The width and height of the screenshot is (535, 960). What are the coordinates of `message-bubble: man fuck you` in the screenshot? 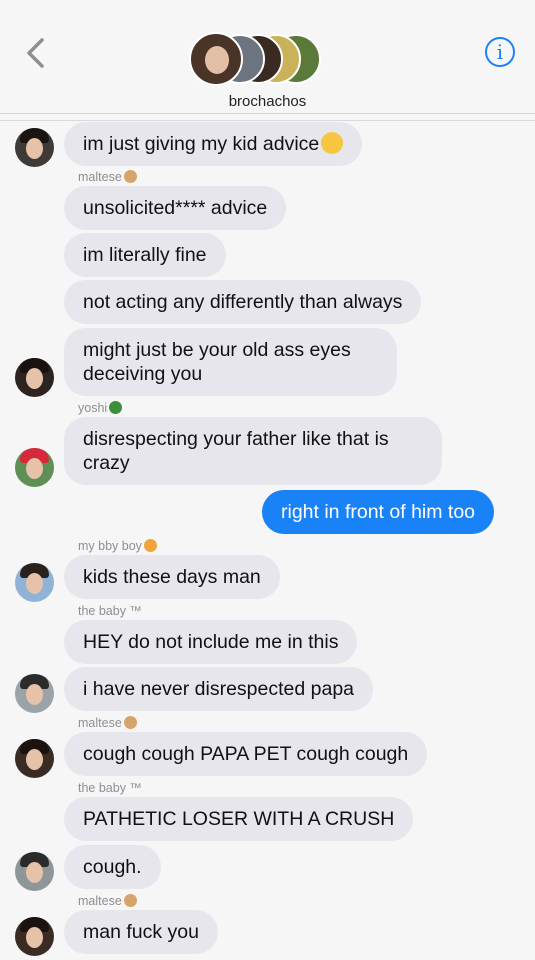 It's located at (141, 932).